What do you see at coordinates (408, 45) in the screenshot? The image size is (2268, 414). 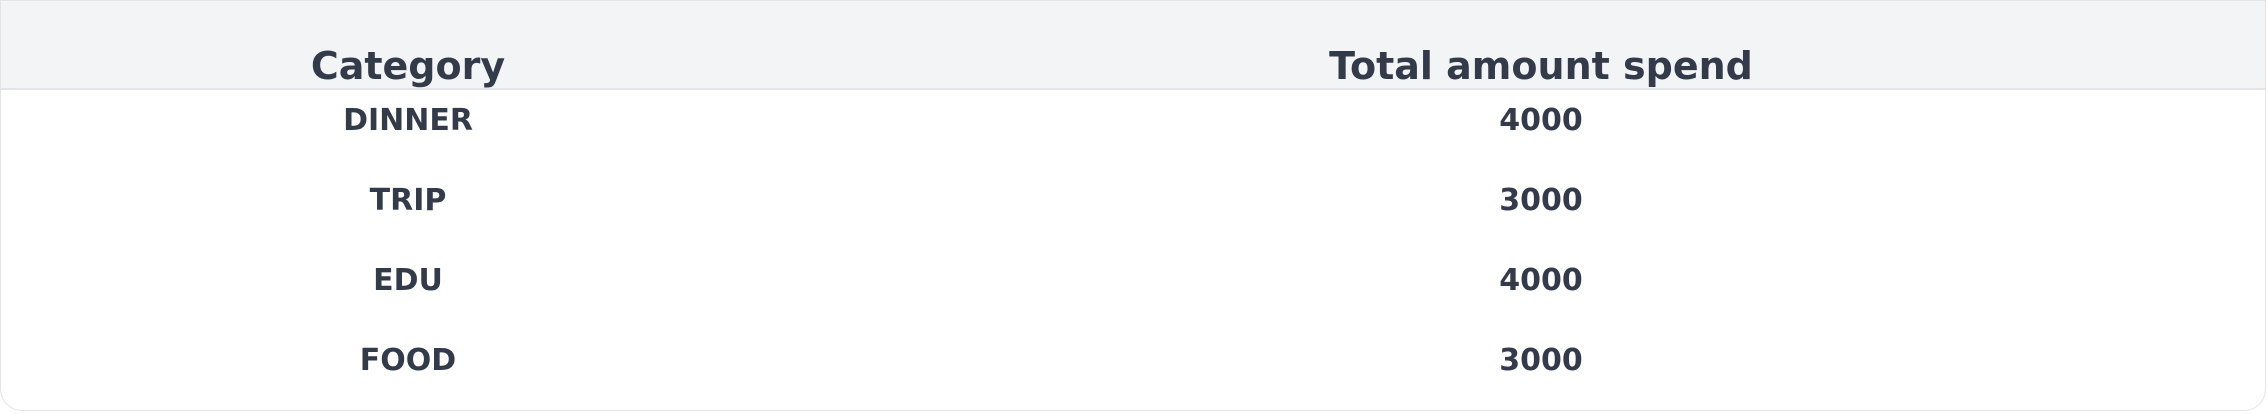 I see `column-header-category: Category` at bounding box center [408, 45].